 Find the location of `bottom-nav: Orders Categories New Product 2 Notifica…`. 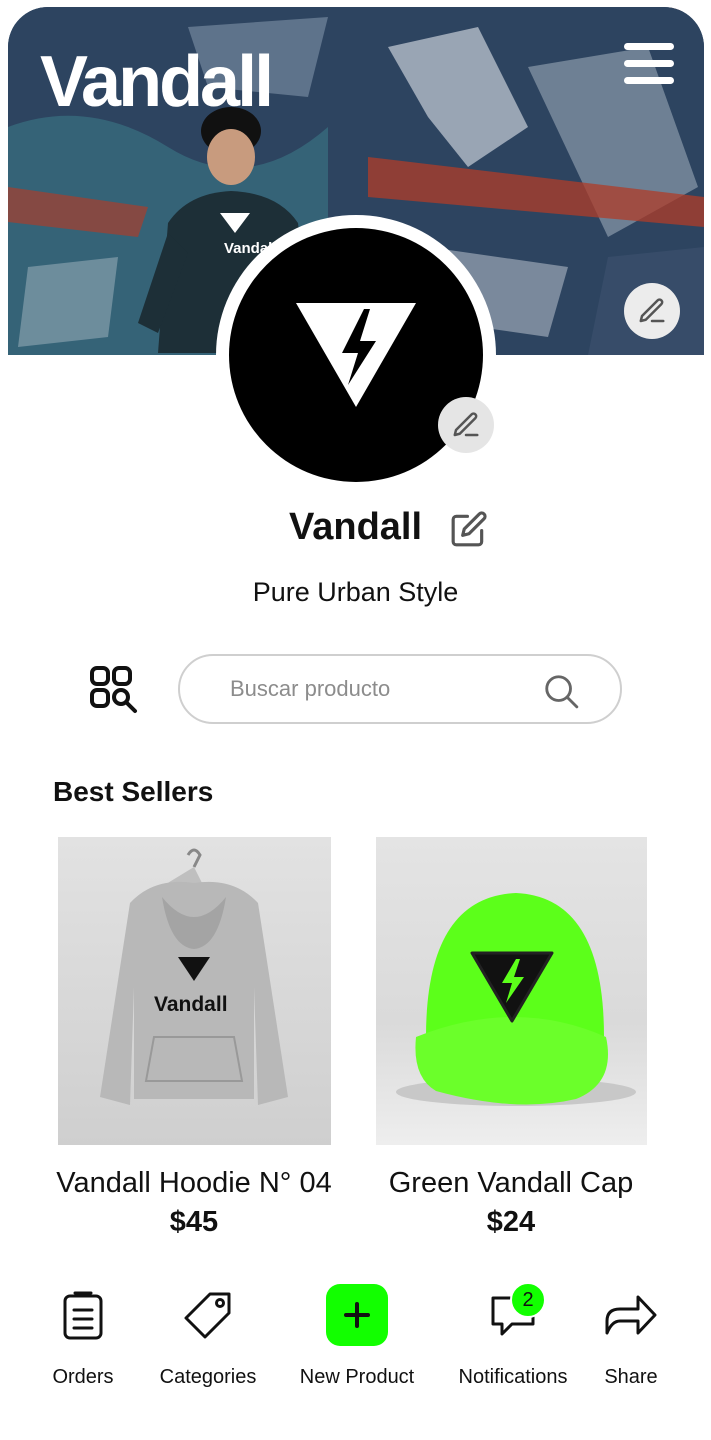

bottom-nav: Orders Categories New Product 2 Notifica… is located at coordinates (355, 1342).